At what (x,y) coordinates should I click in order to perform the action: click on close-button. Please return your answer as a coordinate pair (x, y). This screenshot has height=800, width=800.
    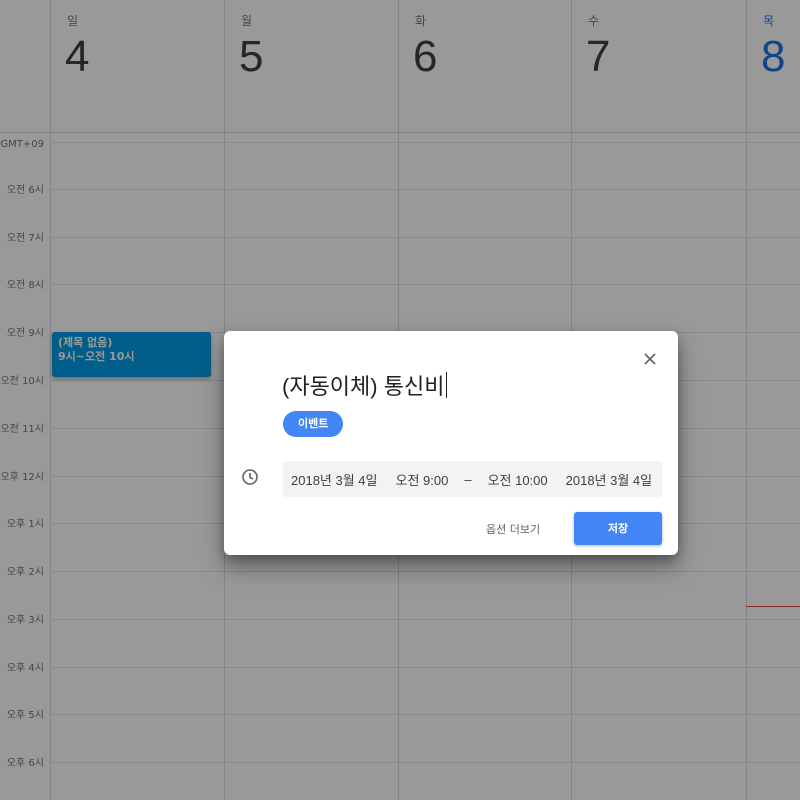
    Looking at the image, I should click on (650, 359).